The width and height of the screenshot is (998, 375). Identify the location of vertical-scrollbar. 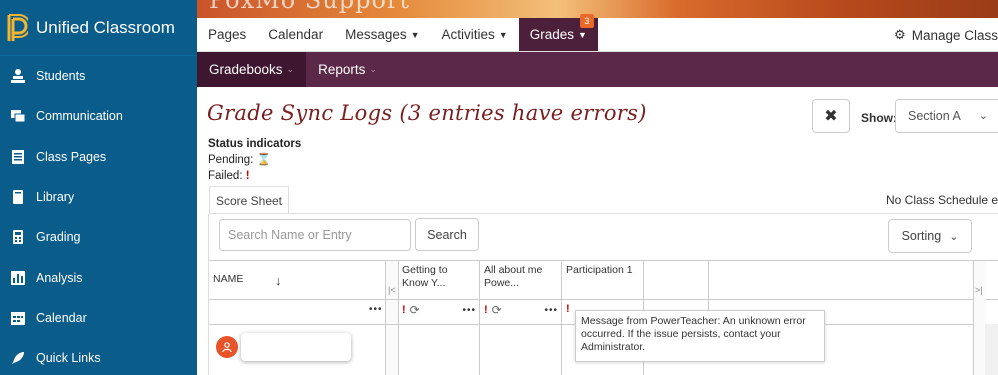
(991, 349).